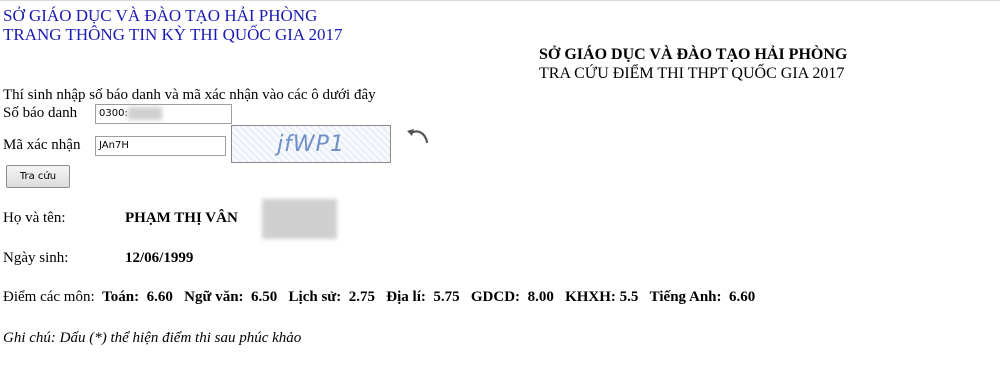  What do you see at coordinates (36, 258) in the screenshot?
I see `dob-label: Ngày sinh:` at bounding box center [36, 258].